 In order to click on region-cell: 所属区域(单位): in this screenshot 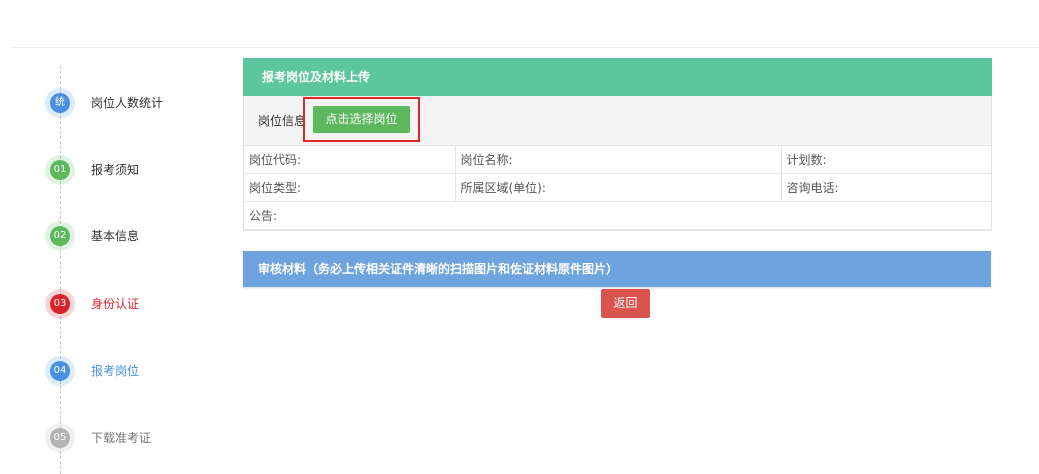, I will do `click(618, 187)`.